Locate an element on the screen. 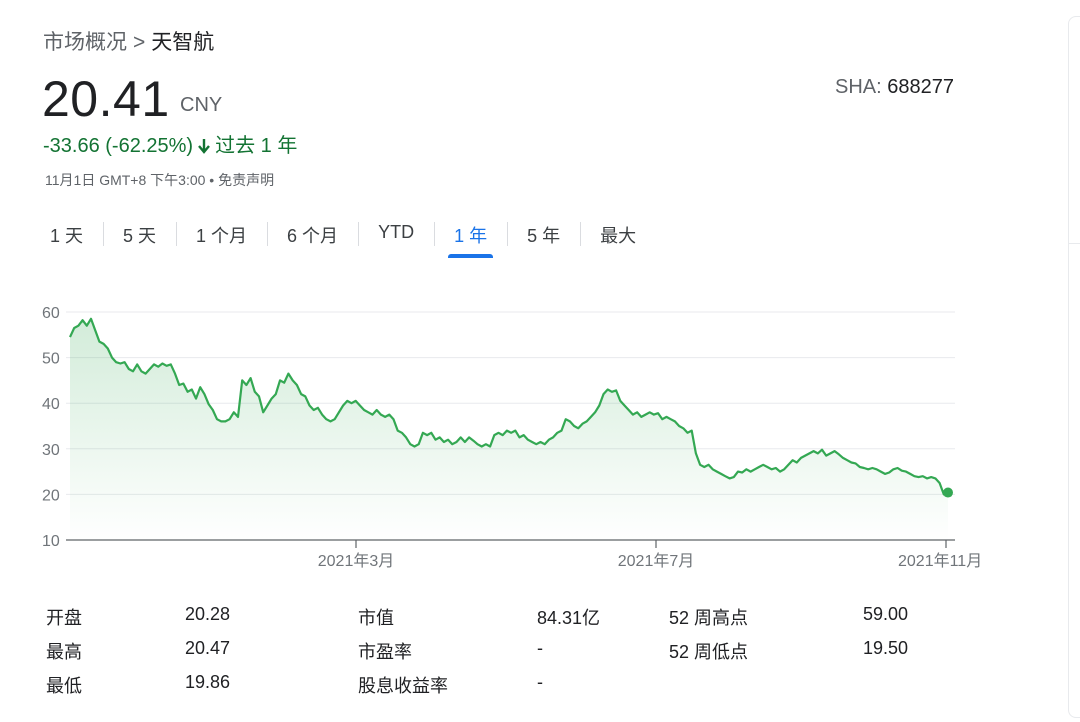 The width and height of the screenshot is (1080, 722). currency-label: CNY is located at coordinates (201, 105).